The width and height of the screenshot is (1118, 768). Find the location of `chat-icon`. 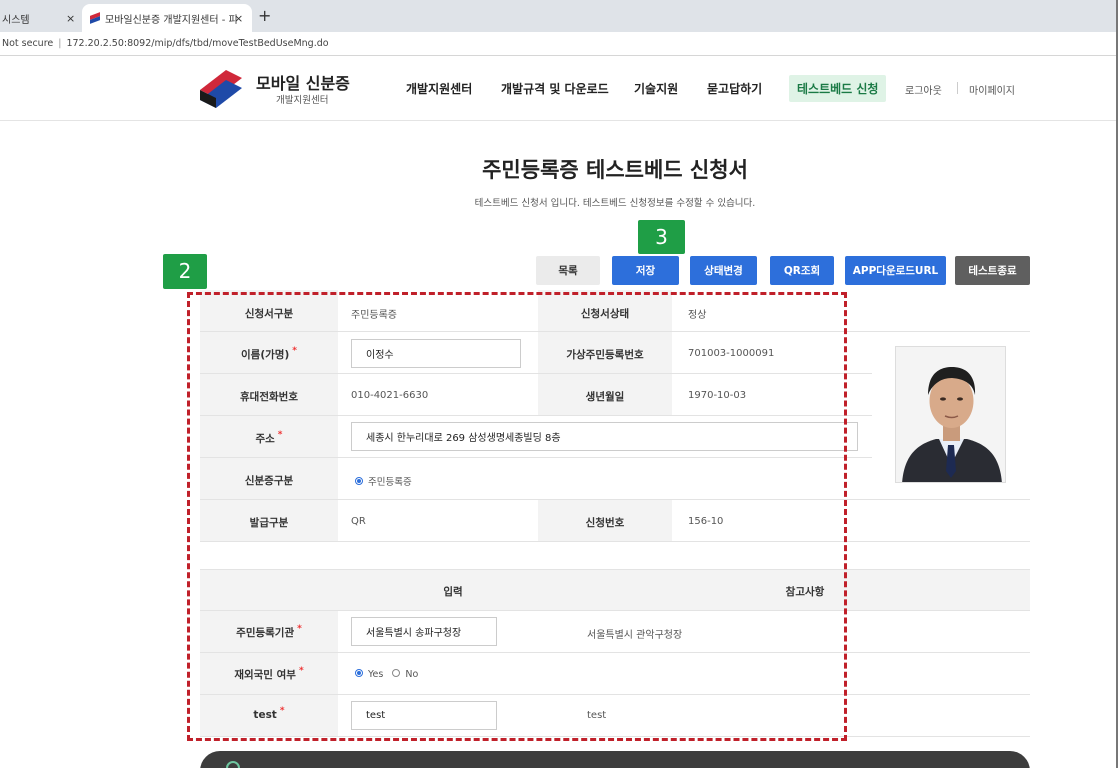

chat-icon is located at coordinates (233, 764).